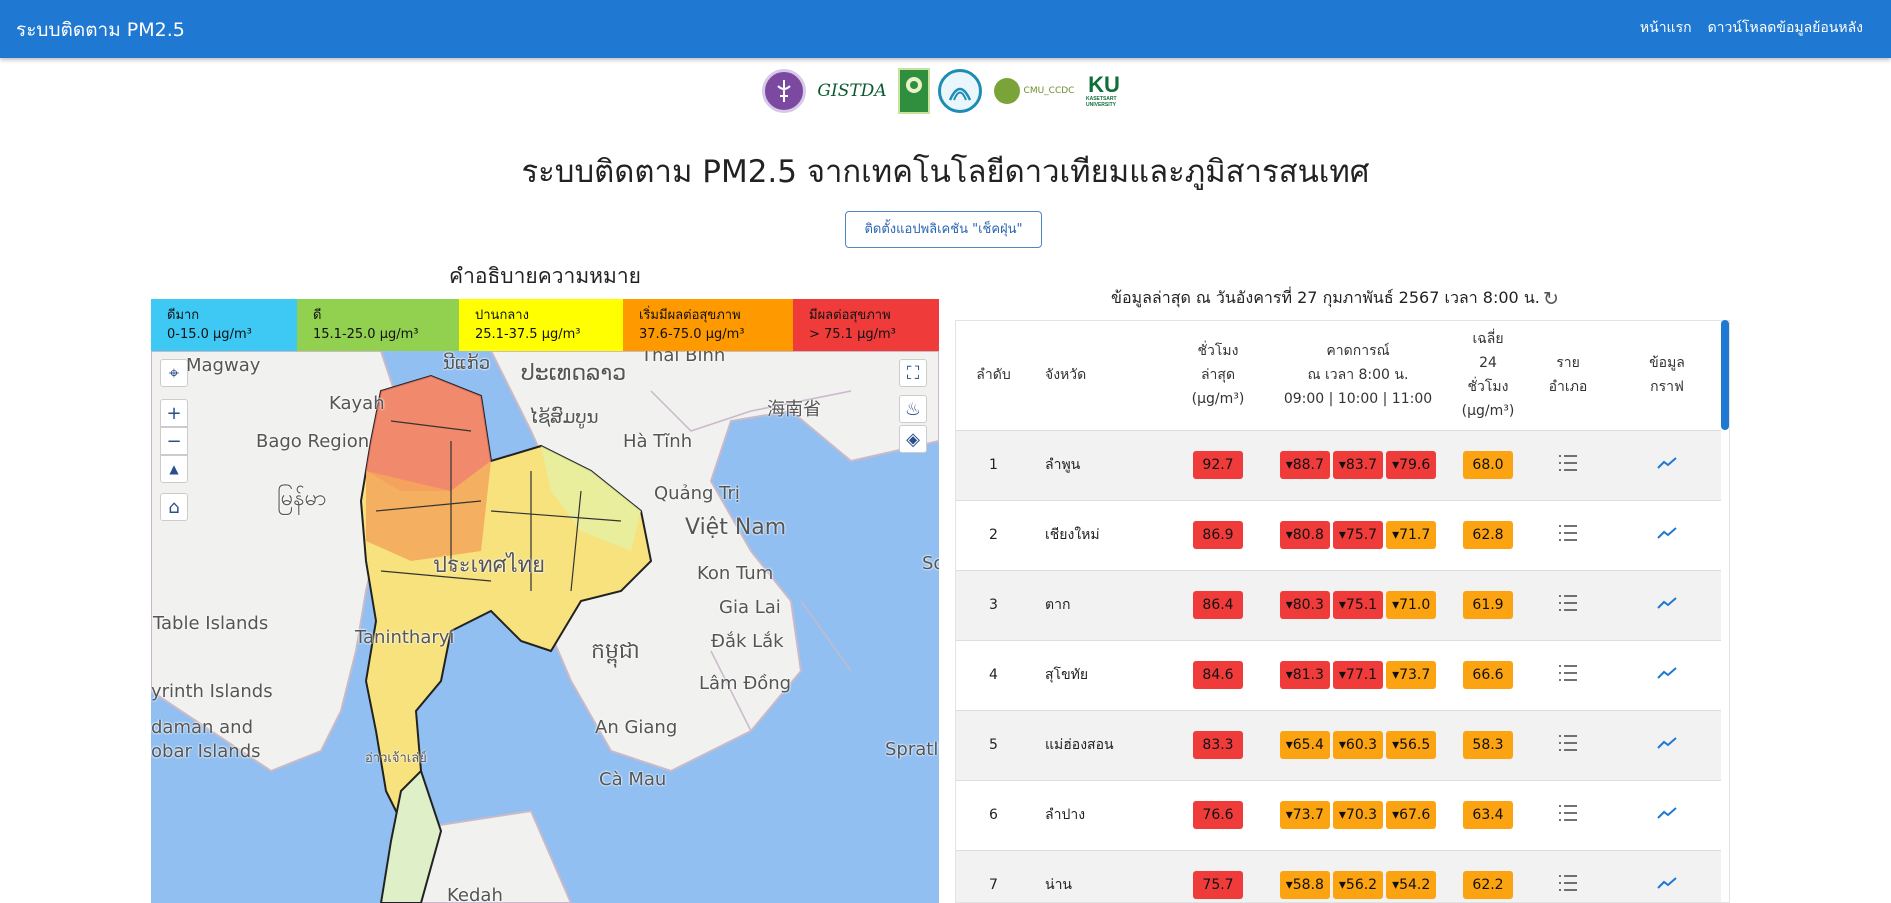  I want to click on forecast-badge: ▾67.6, so click(1411, 815).